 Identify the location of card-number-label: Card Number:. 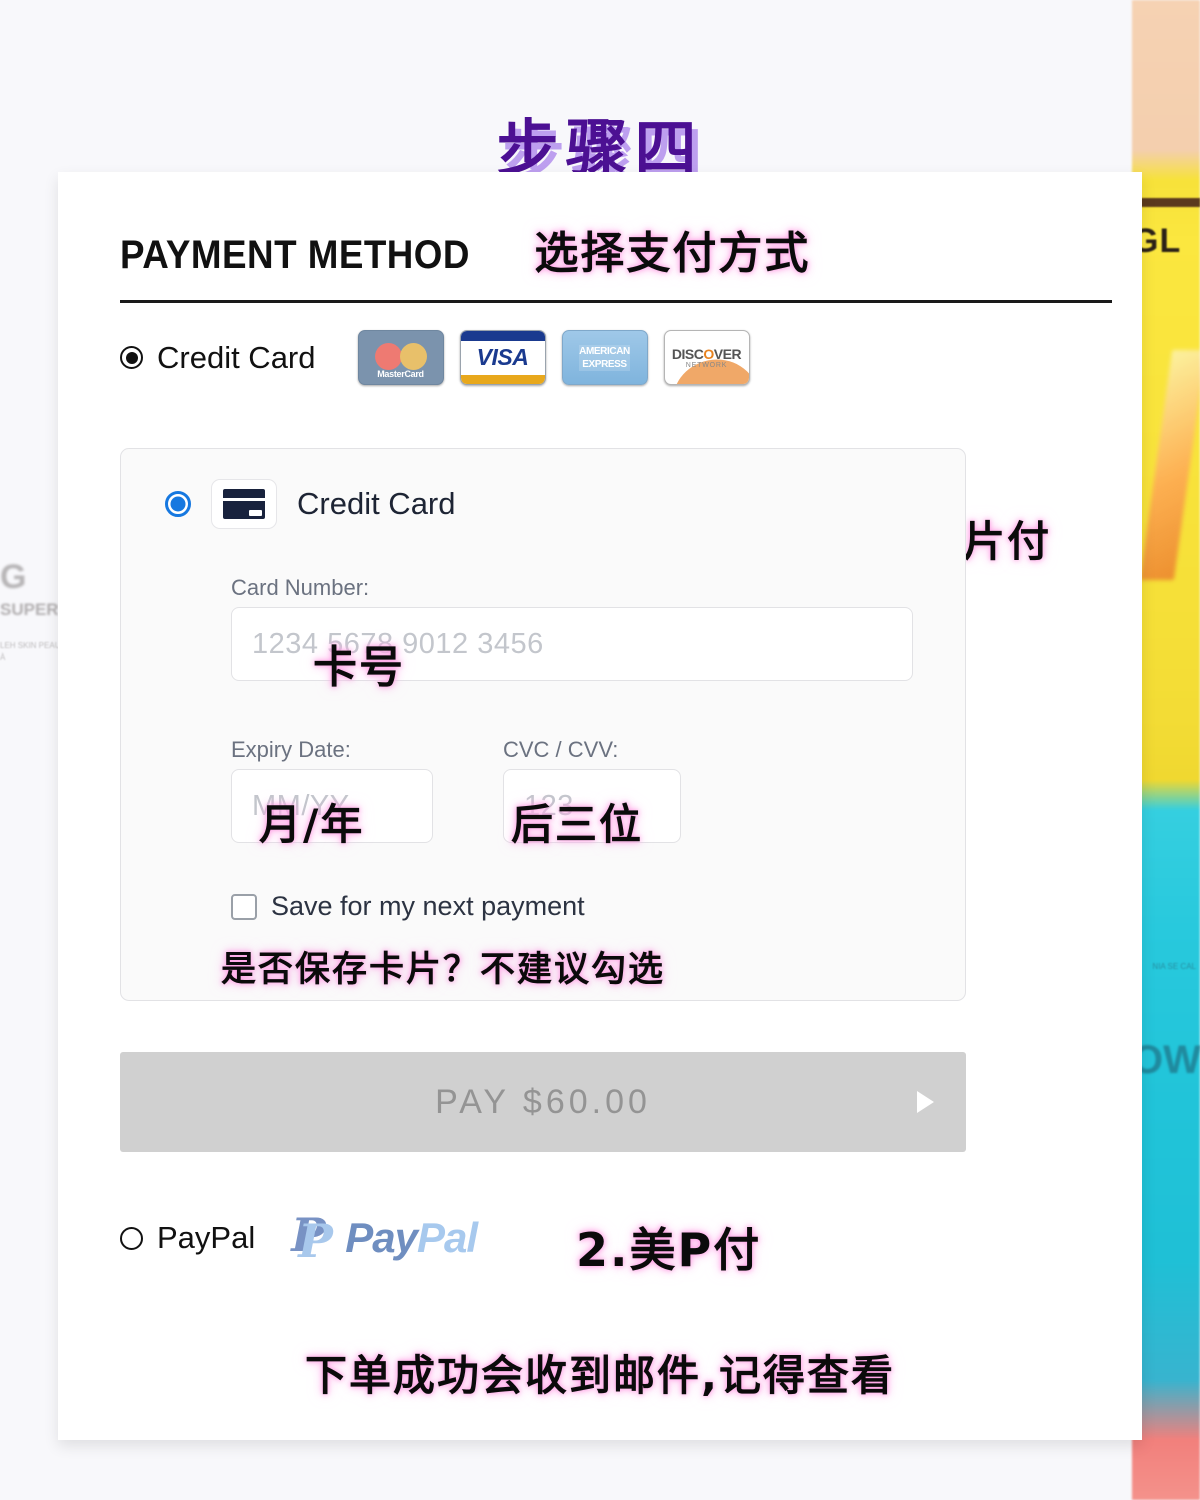
(300, 587).